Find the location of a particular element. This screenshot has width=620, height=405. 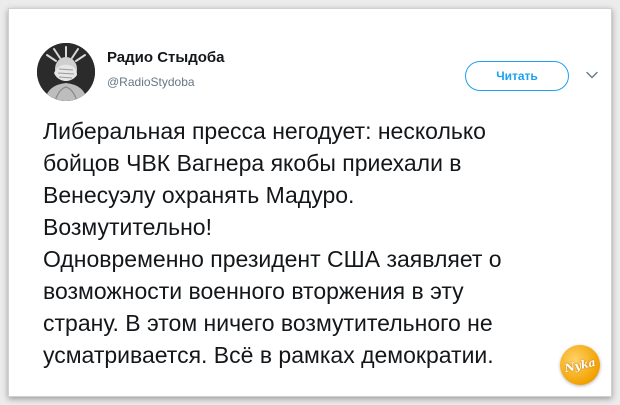

tweet-text-line: усматривается. Всё в рамках демократии. is located at coordinates (268, 355).